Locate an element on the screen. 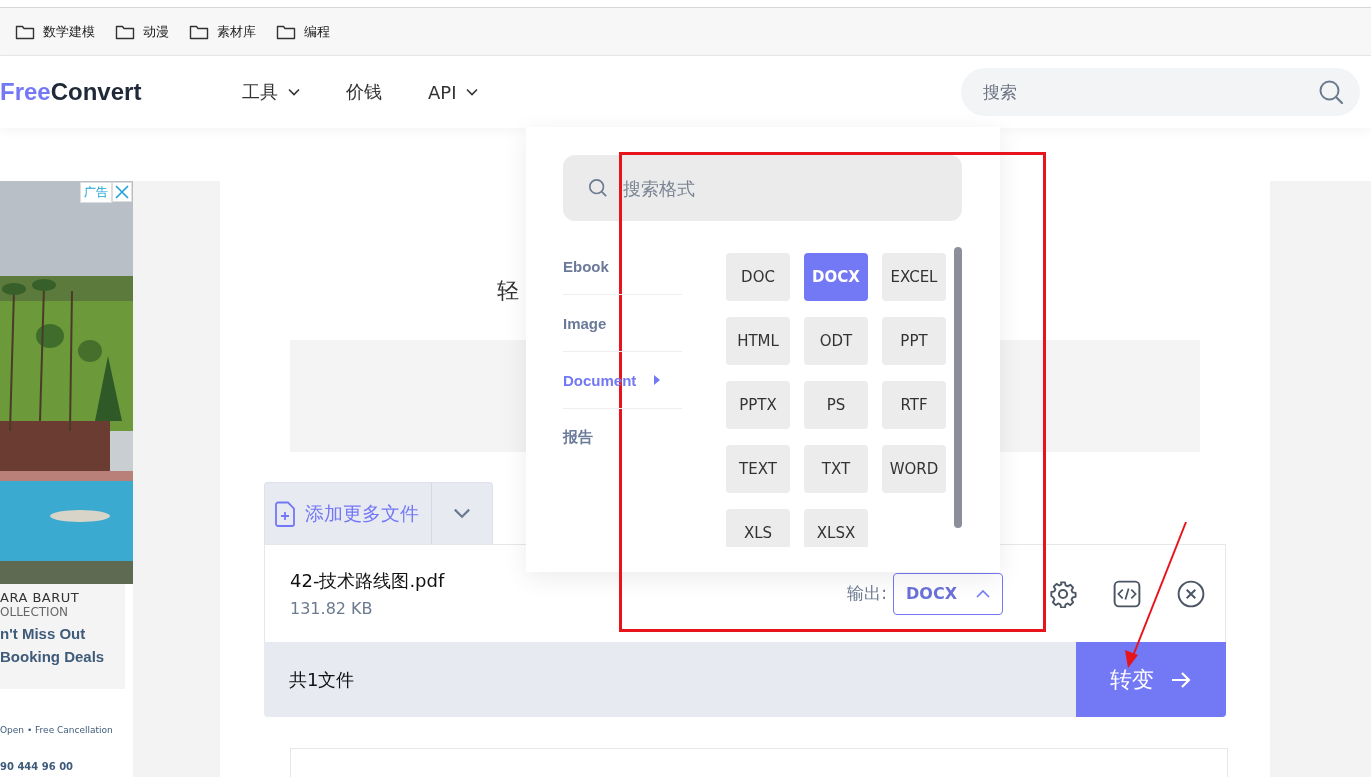 The image size is (1371, 777). phone-number: 90 444 96 00 is located at coordinates (37, 766).